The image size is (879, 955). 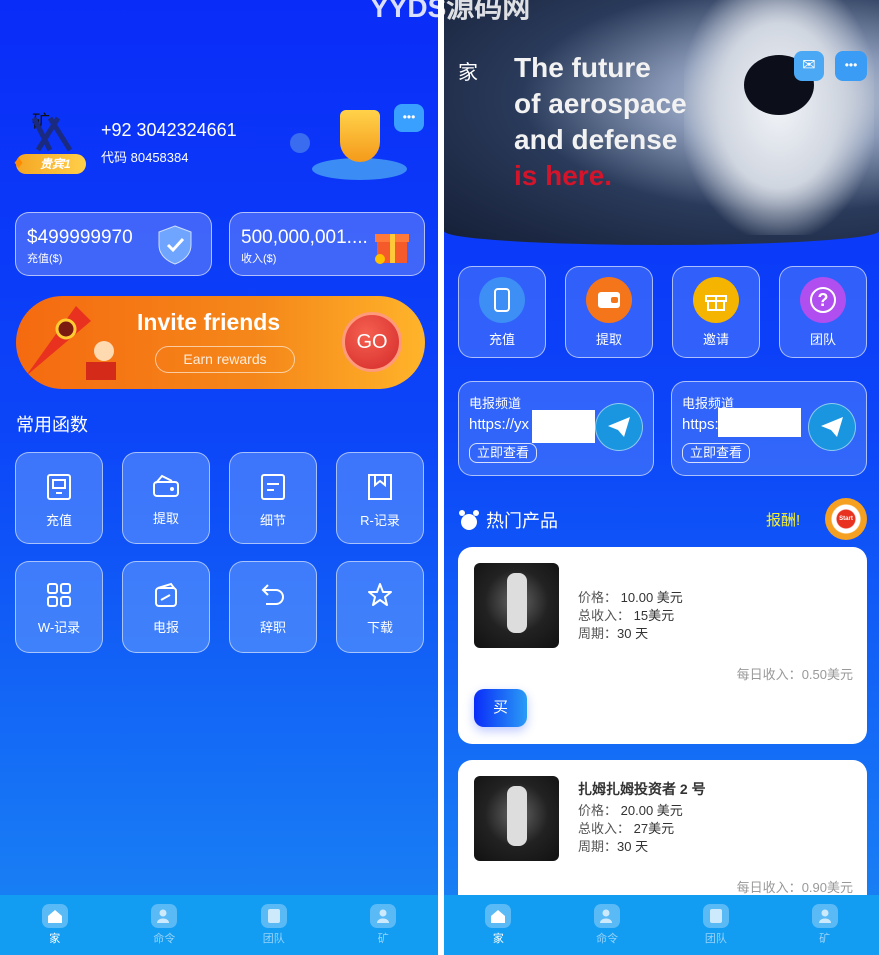 What do you see at coordinates (642, 789) in the screenshot?
I see `product-name: 扎姆扎姆投资者 2 号` at bounding box center [642, 789].